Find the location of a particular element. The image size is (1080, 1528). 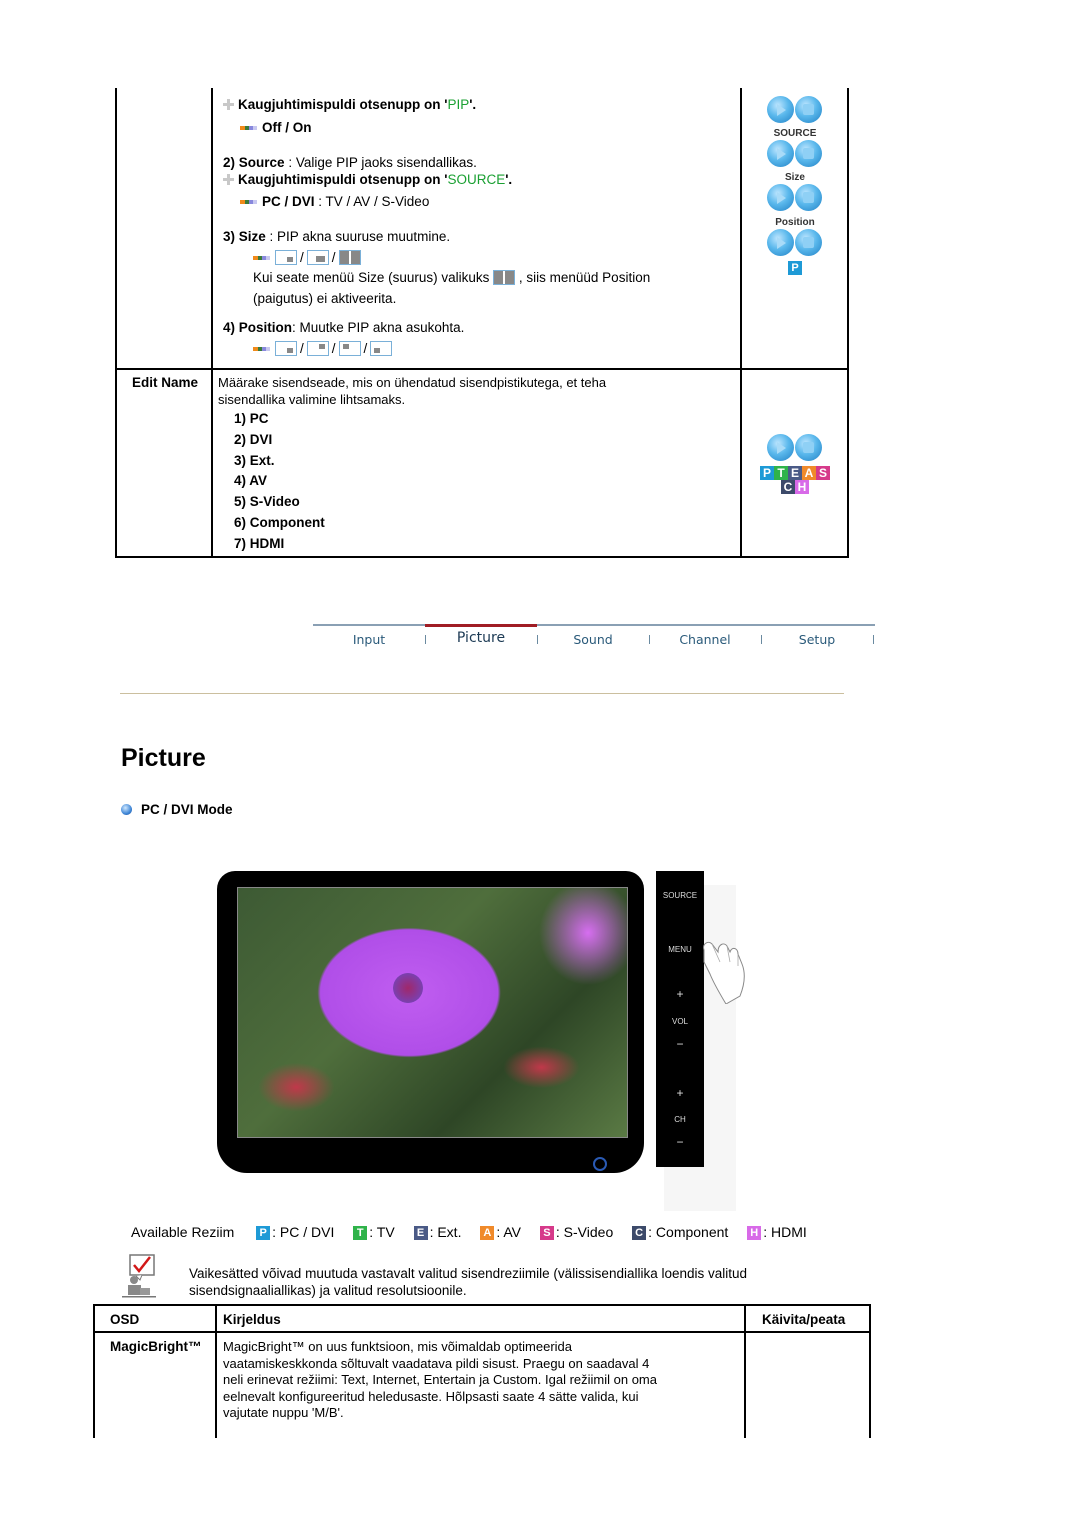

mode-component: C: Component is located at coordinates (680, 1232).